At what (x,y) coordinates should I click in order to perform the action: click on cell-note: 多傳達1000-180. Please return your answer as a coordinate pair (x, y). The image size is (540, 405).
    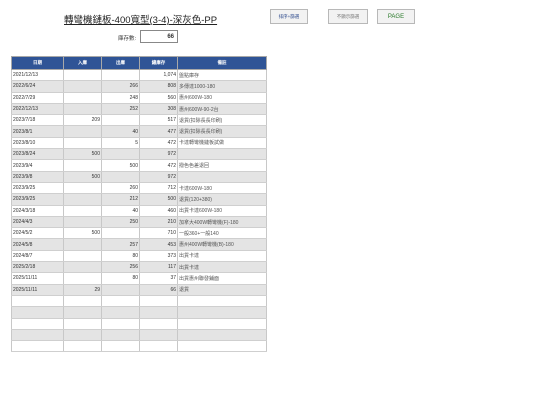
    Looking at the image, I should click on (222, 86).